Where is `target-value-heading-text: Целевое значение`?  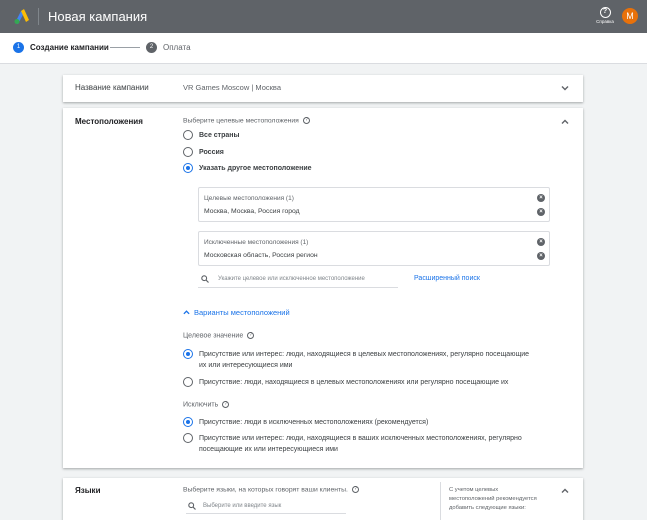
target-value-heading-text: Целевое значение is located at coordinates (213, 336).